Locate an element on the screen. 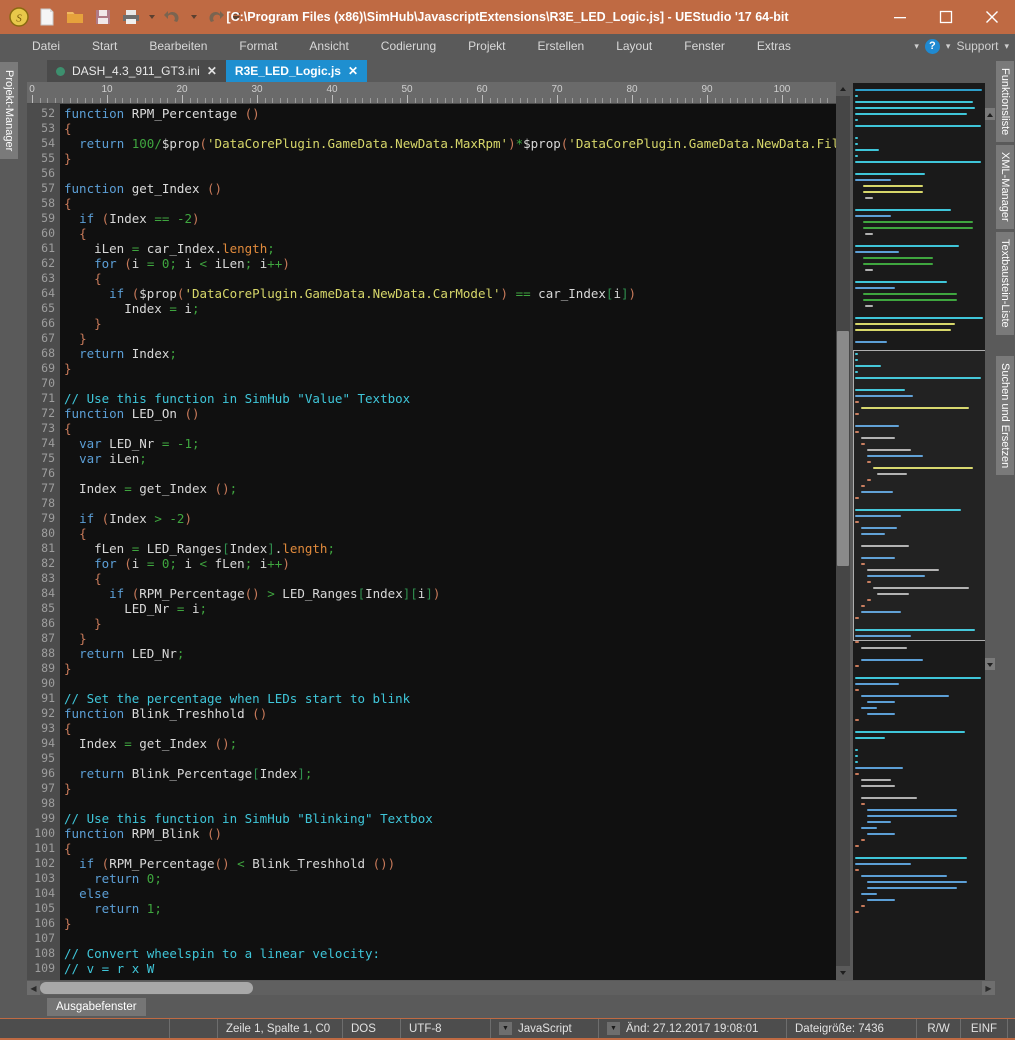  scroll-down-icon is located at coordinates (843, 973).